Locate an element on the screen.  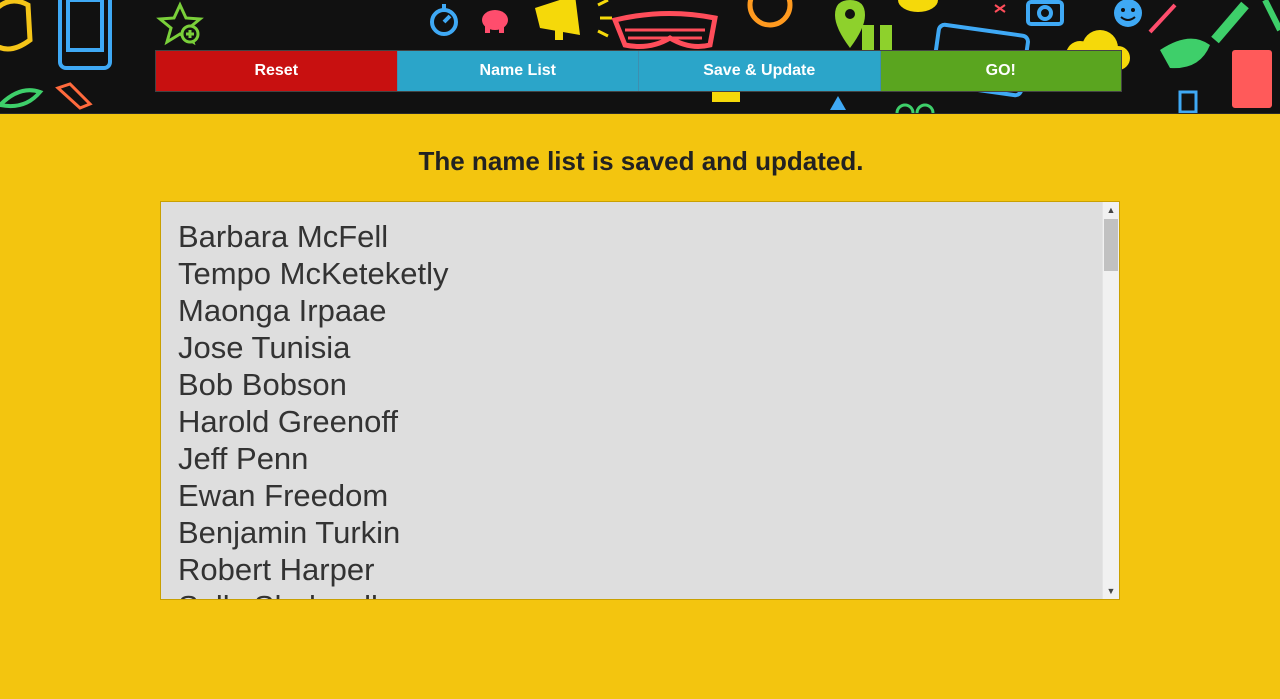
name-line: Maonga Irpaae is located at coordinates (282, 310).